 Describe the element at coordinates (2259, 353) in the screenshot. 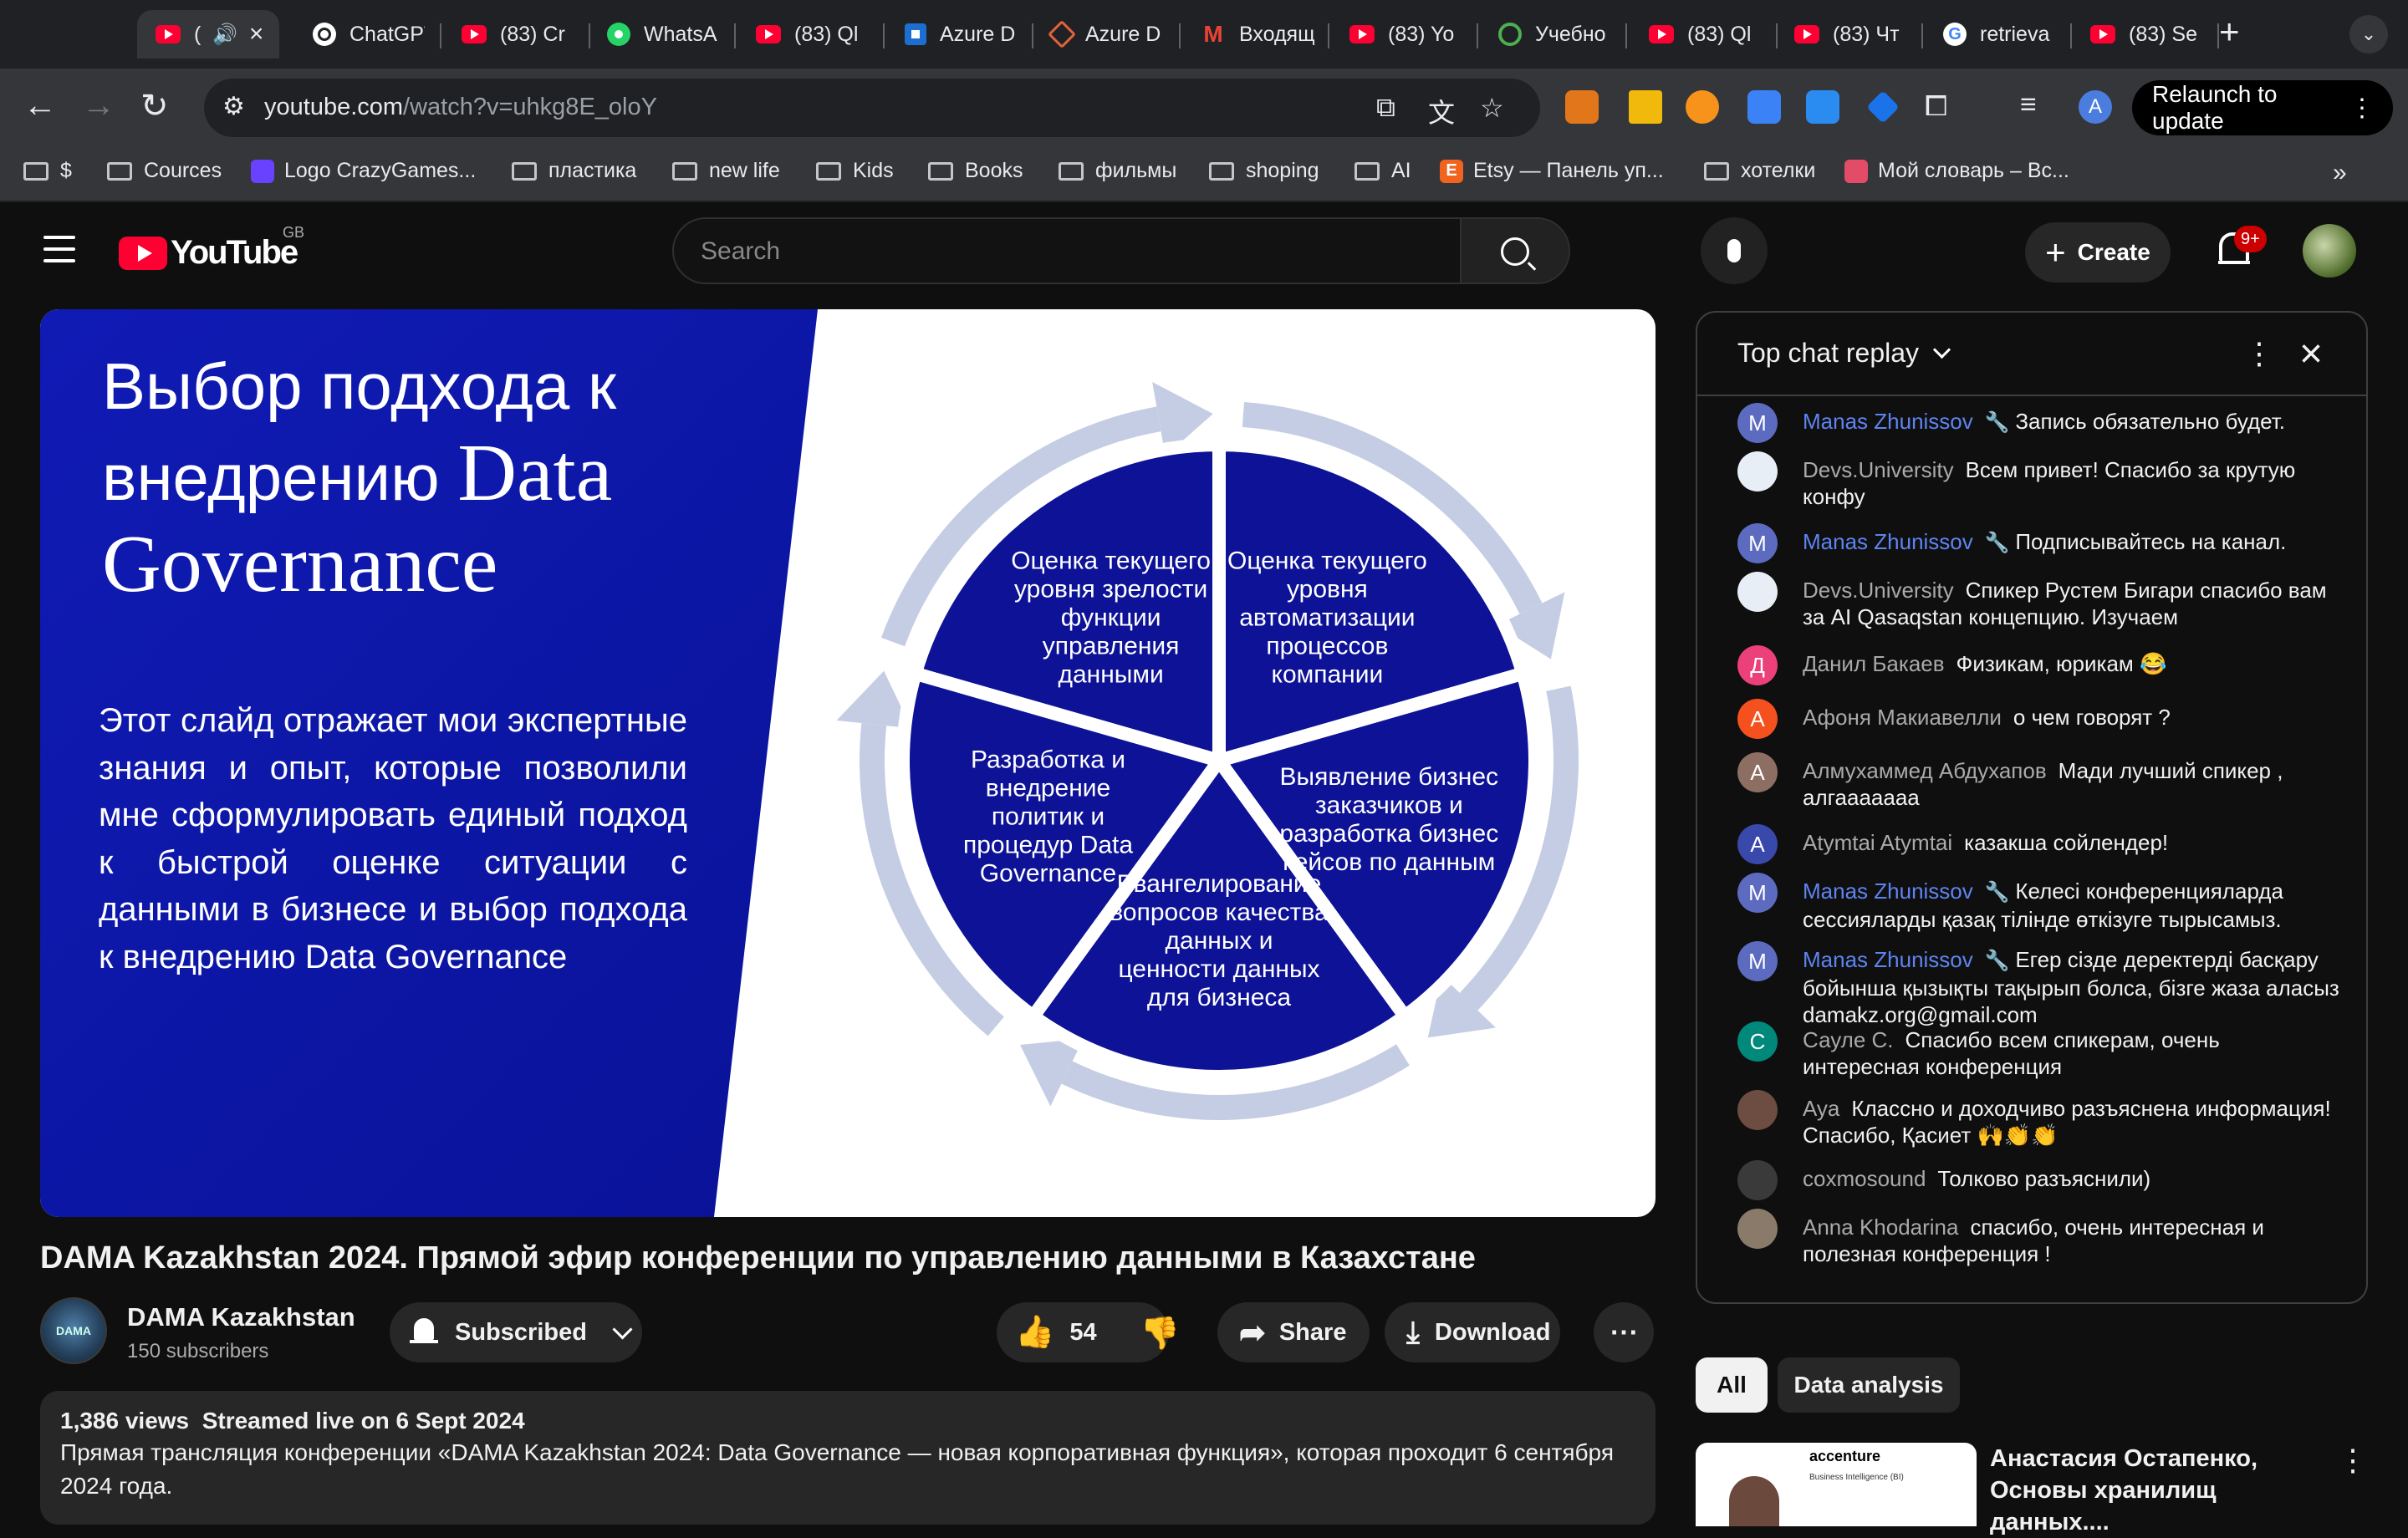

I see `chat-more-icon: ⋮` at that location.